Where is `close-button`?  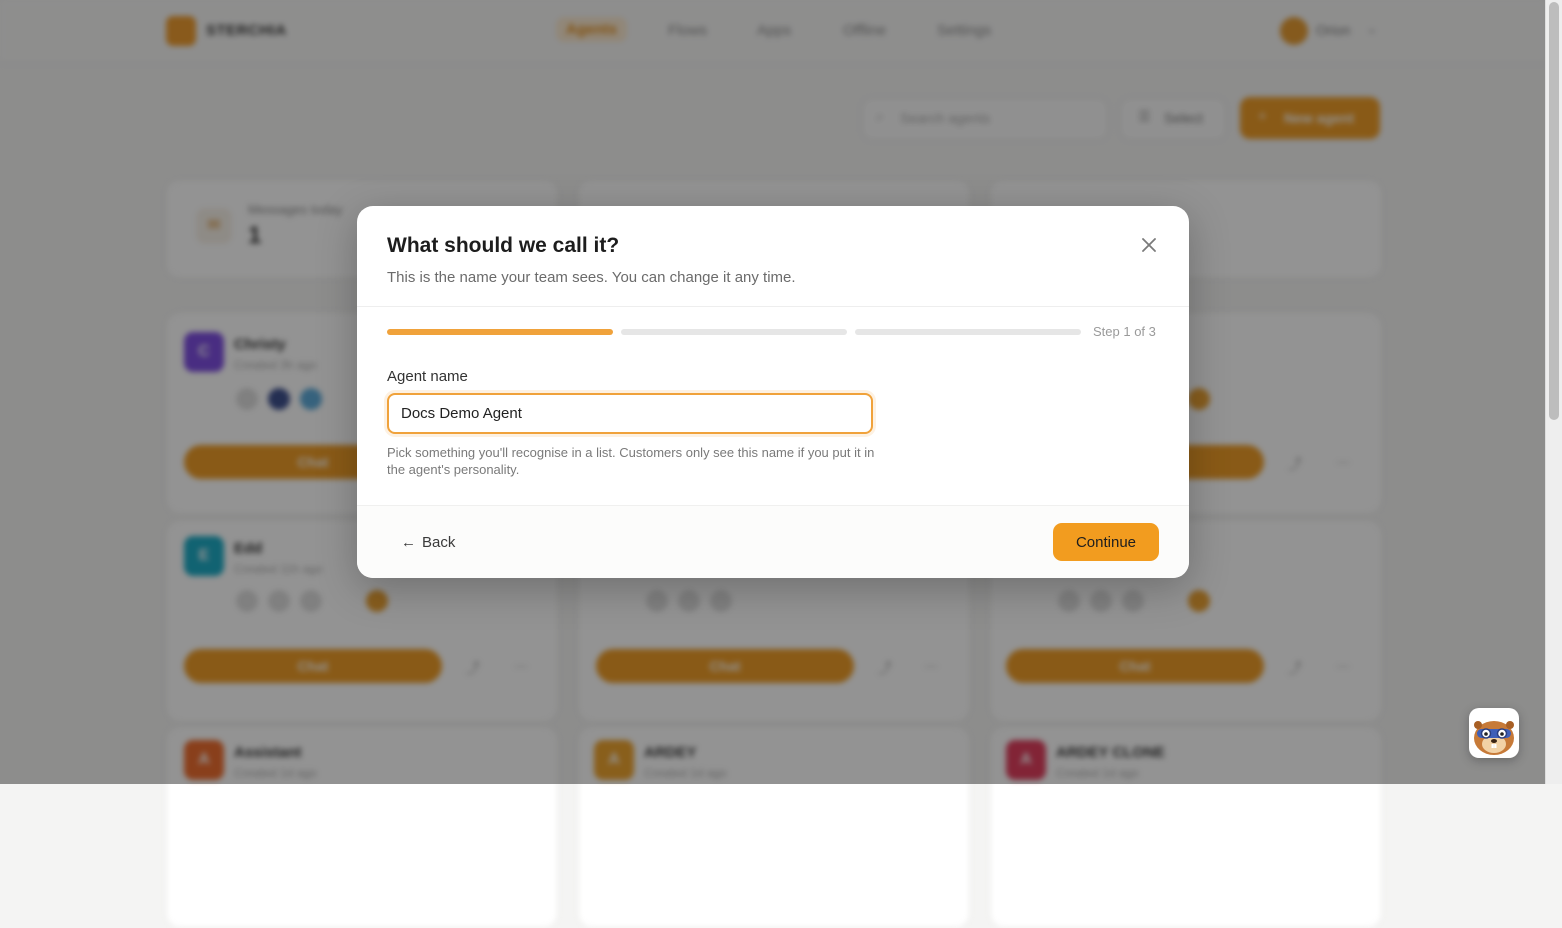 close-button is located at coordinates (1149, 245).